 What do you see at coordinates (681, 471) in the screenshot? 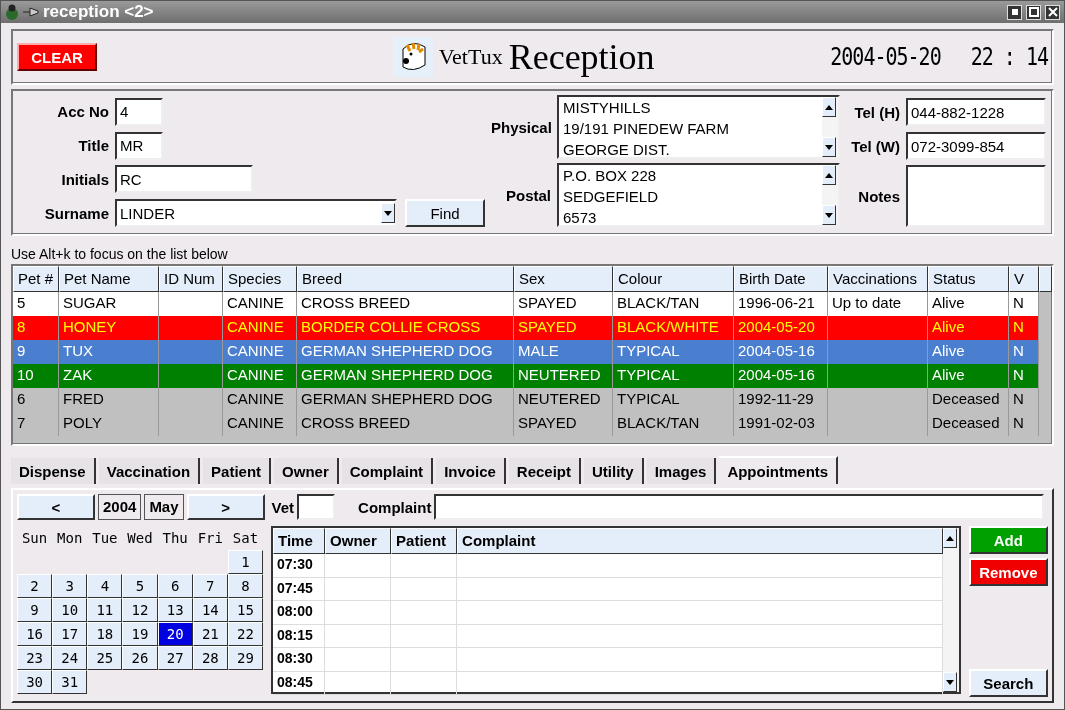
I see `tab: Images` at bounding box center [681, 471].